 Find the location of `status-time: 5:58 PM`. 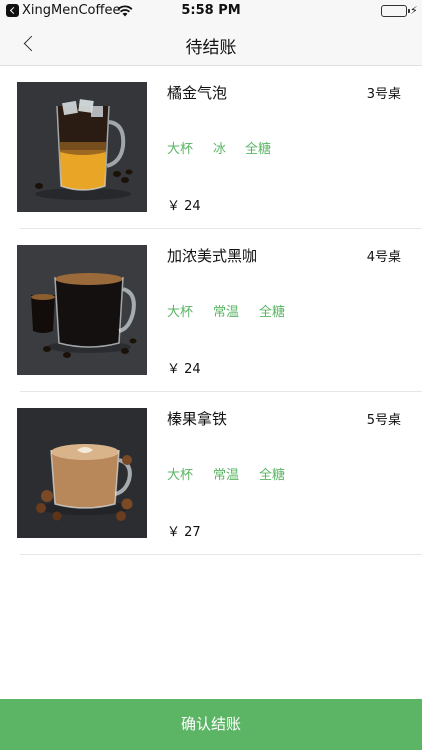

status-time: 5:58 PM is located at coordinates (211, 10).